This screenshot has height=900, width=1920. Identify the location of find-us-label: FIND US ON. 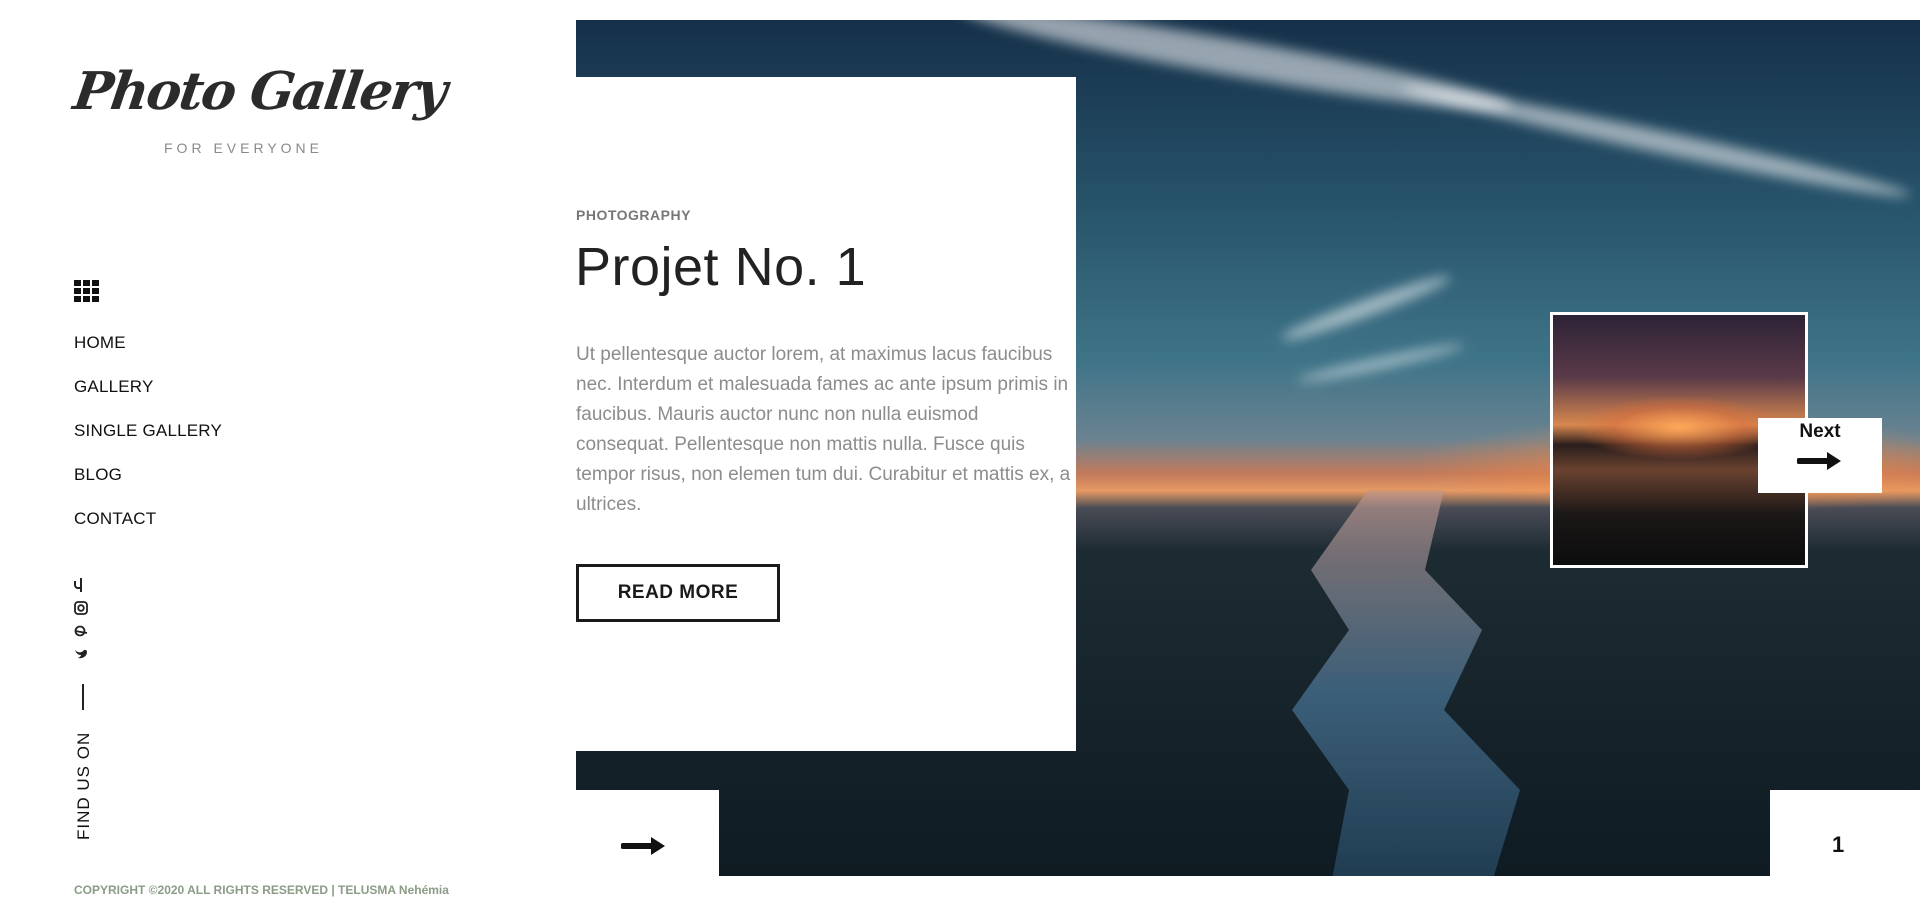
(83, 785).